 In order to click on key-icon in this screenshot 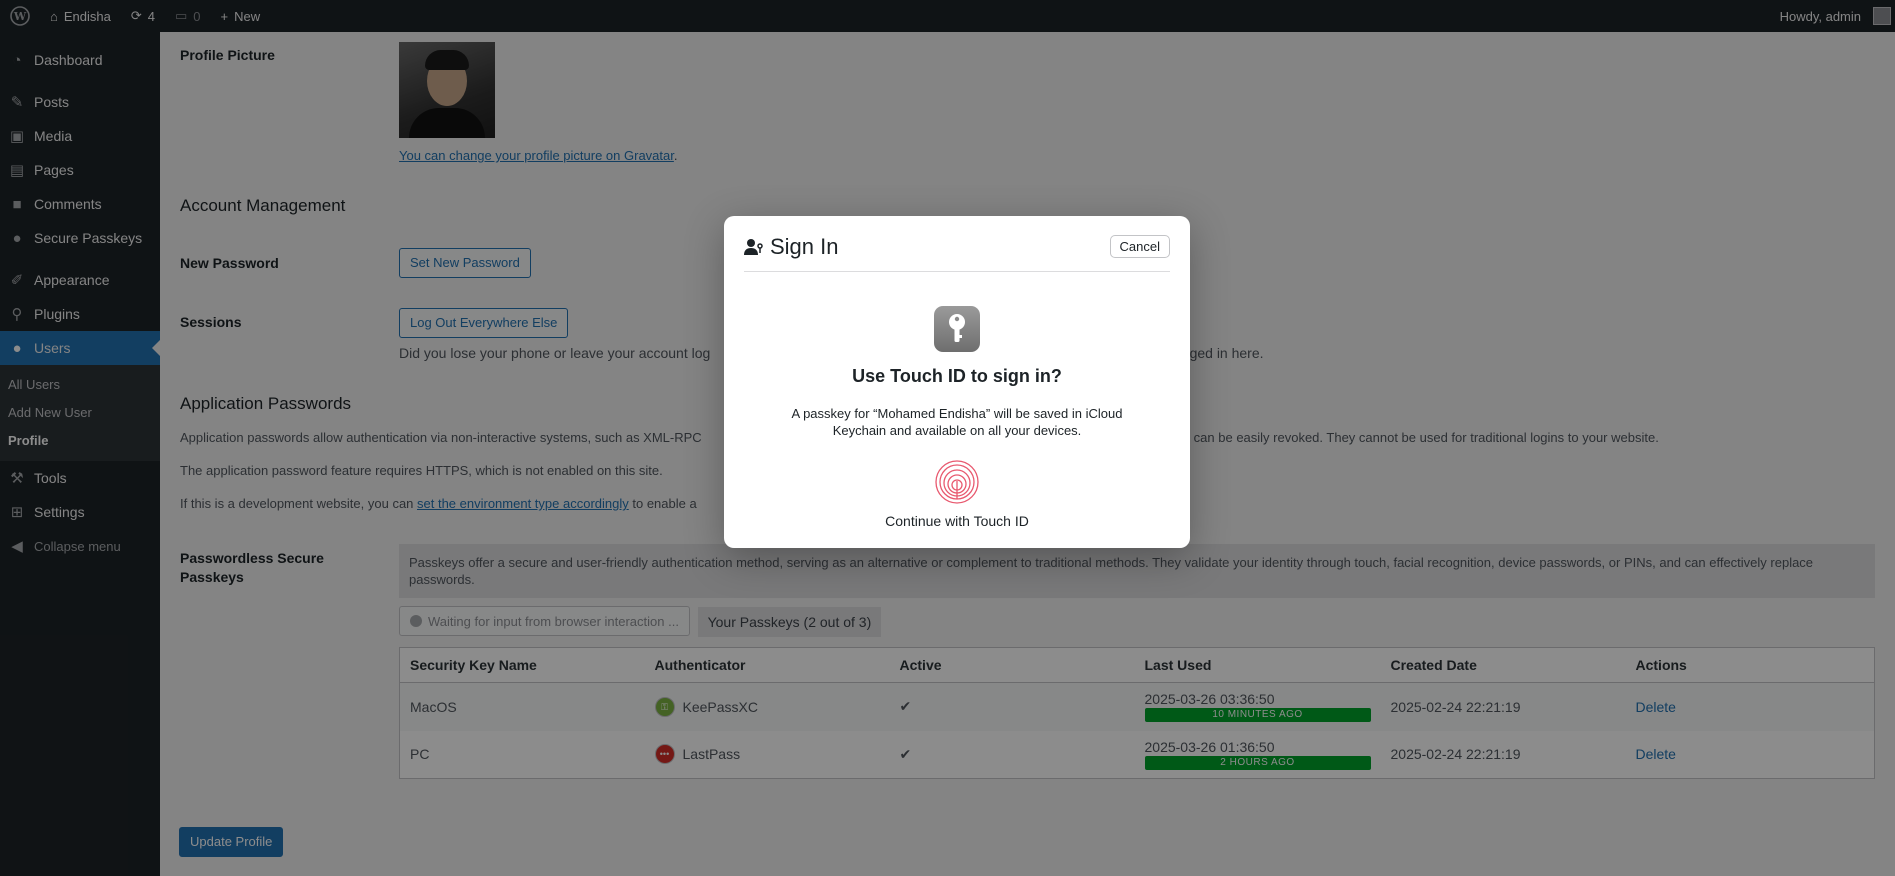, I will do `click(957, 329)`.